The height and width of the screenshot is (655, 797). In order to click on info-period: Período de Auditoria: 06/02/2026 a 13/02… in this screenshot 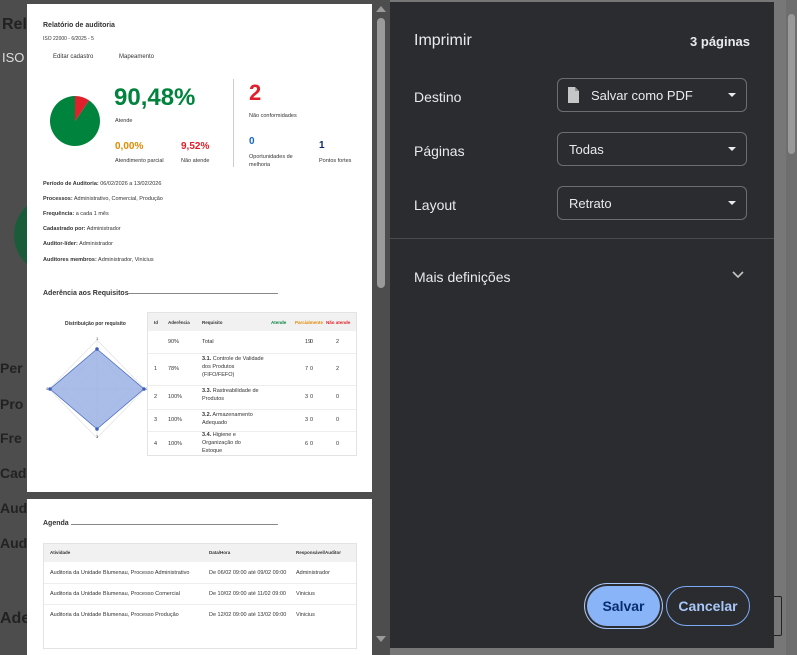, I will do `click(102, 184)`.